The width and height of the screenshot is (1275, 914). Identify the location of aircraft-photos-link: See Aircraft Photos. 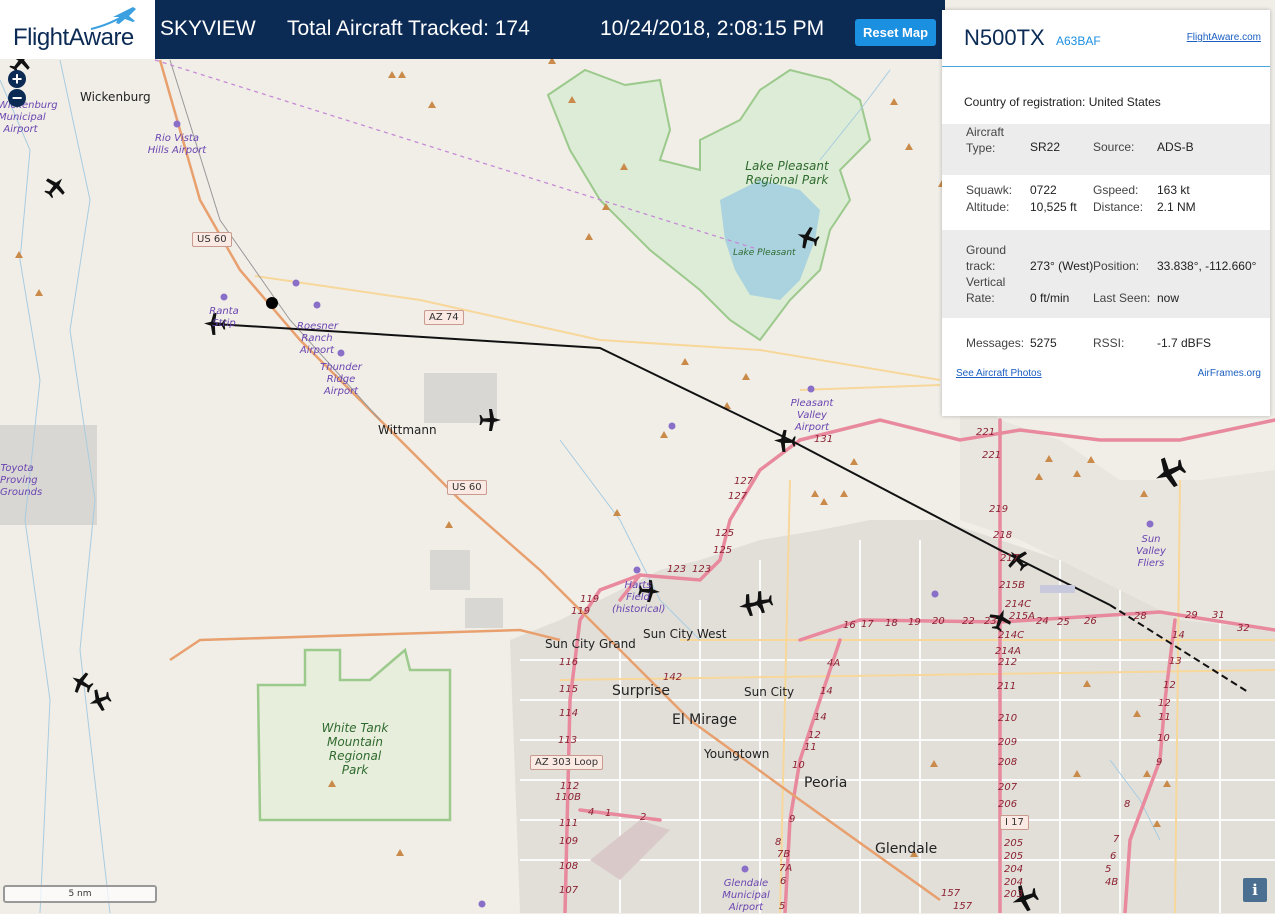
(999, 373).